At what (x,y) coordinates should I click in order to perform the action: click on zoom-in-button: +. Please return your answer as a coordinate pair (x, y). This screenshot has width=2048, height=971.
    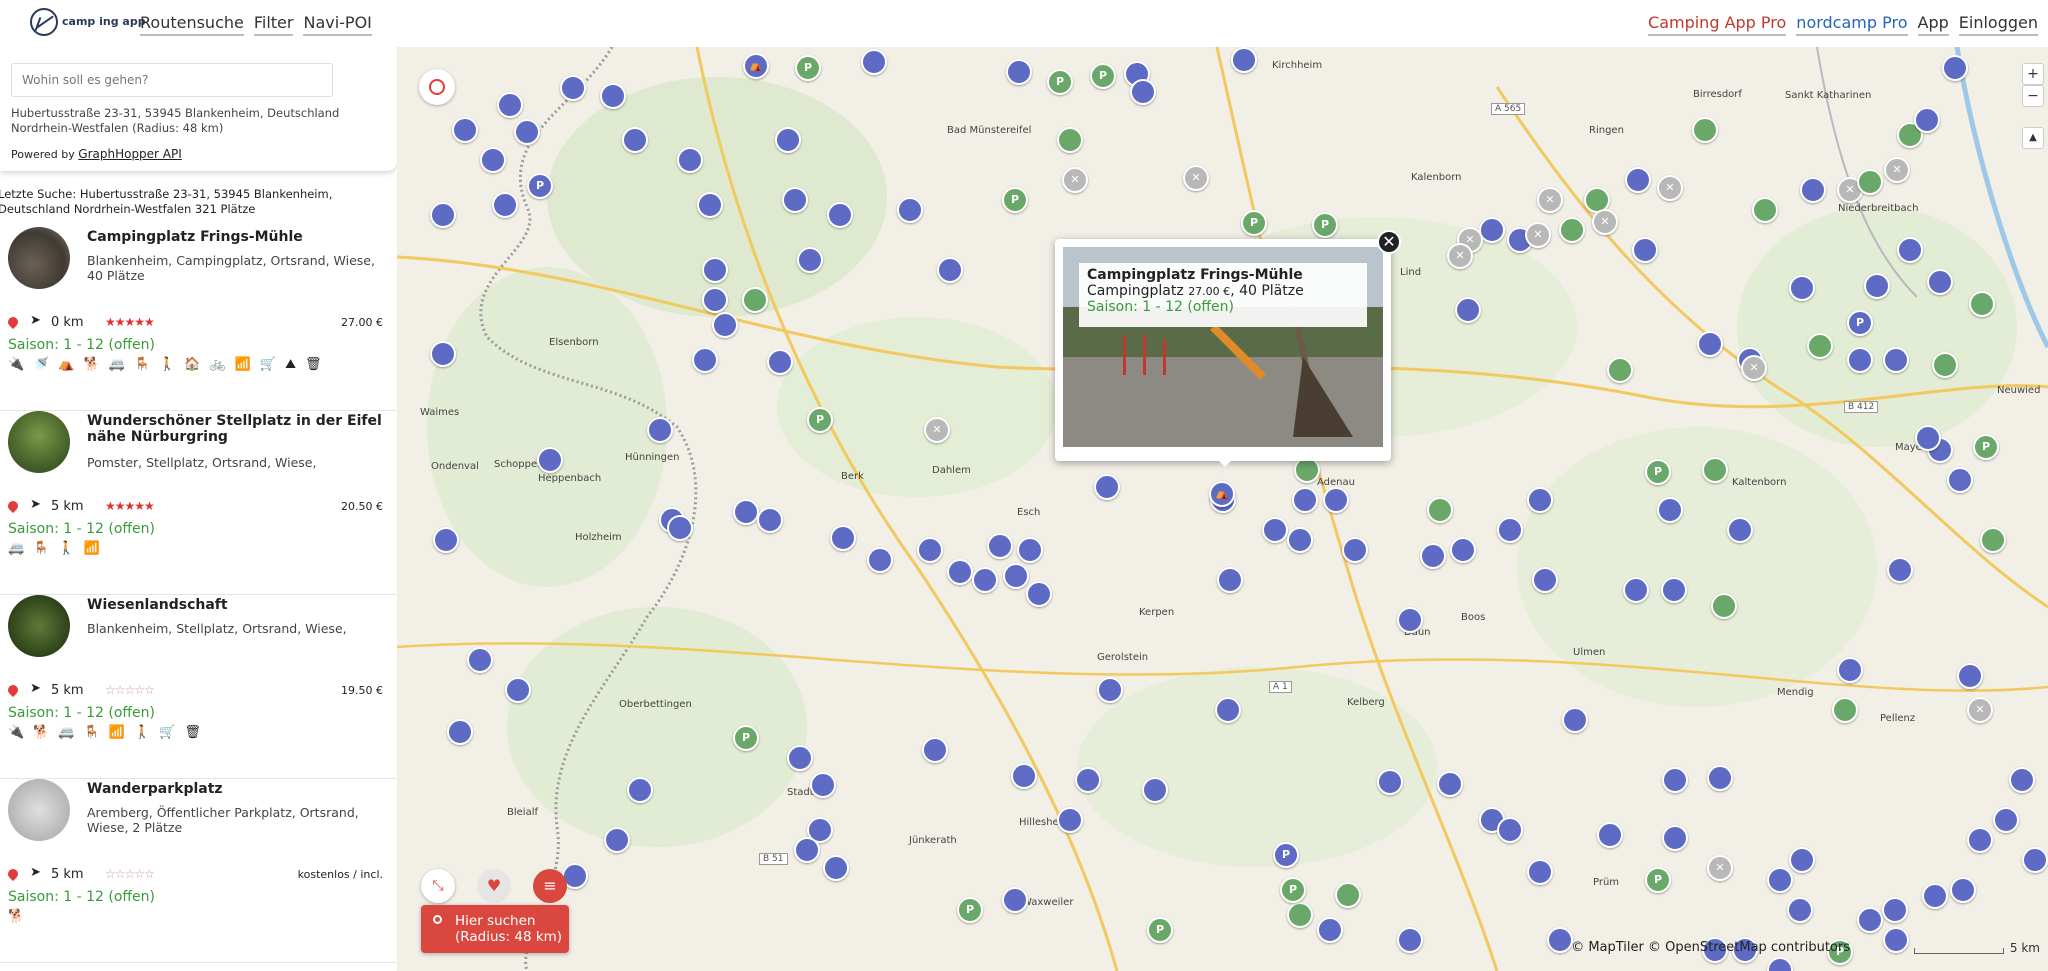
    Looking at the image, I should click on (2033, 74).